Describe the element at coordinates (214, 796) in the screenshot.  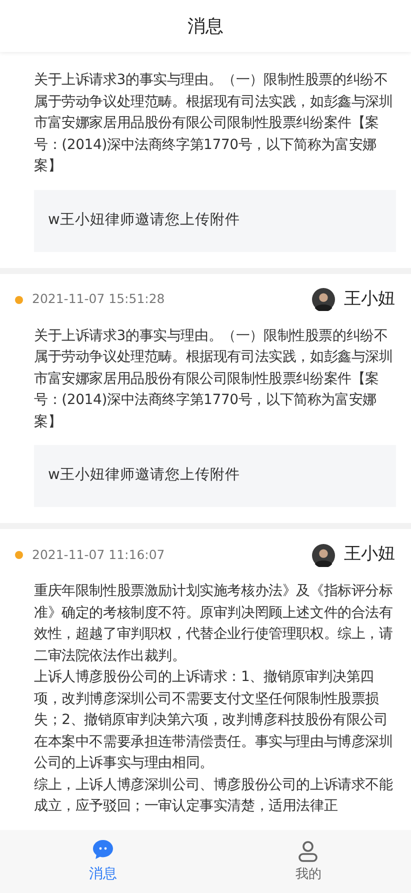
I see `message-text: 综上，上诉人博彦深圳公司、博彦股份公司的上诉请求不能成立，应予驳回；一审认定事实清楚，适用法律正` at that location.